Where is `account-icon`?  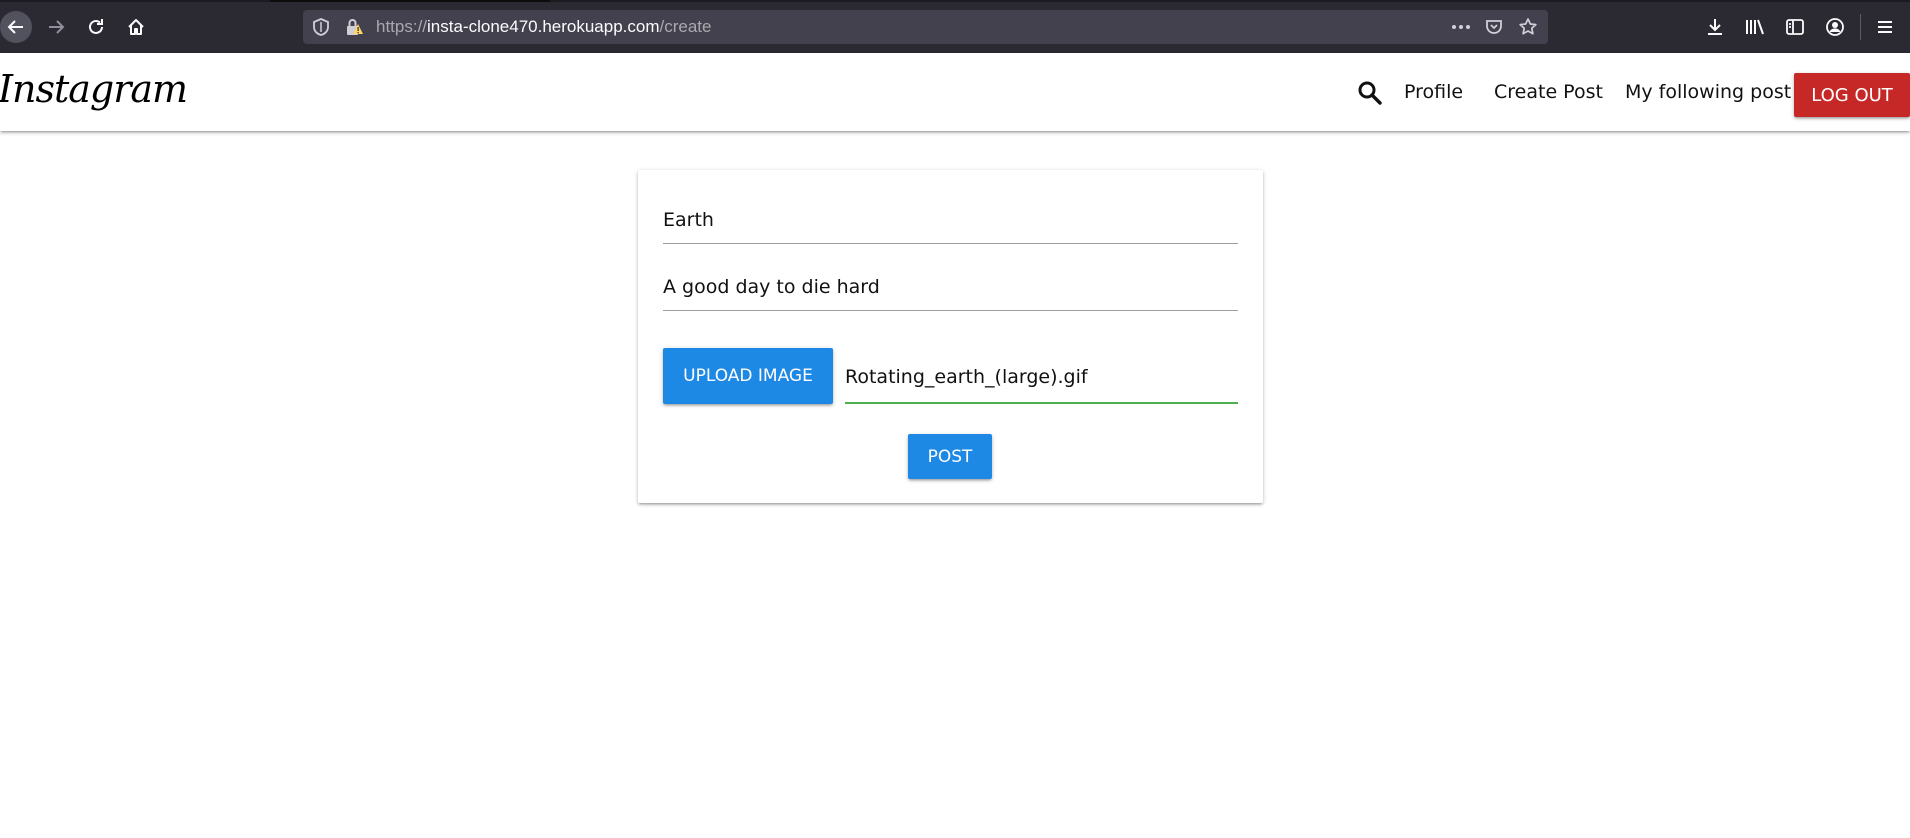 account-icon is located at coordinates (1835, 27).